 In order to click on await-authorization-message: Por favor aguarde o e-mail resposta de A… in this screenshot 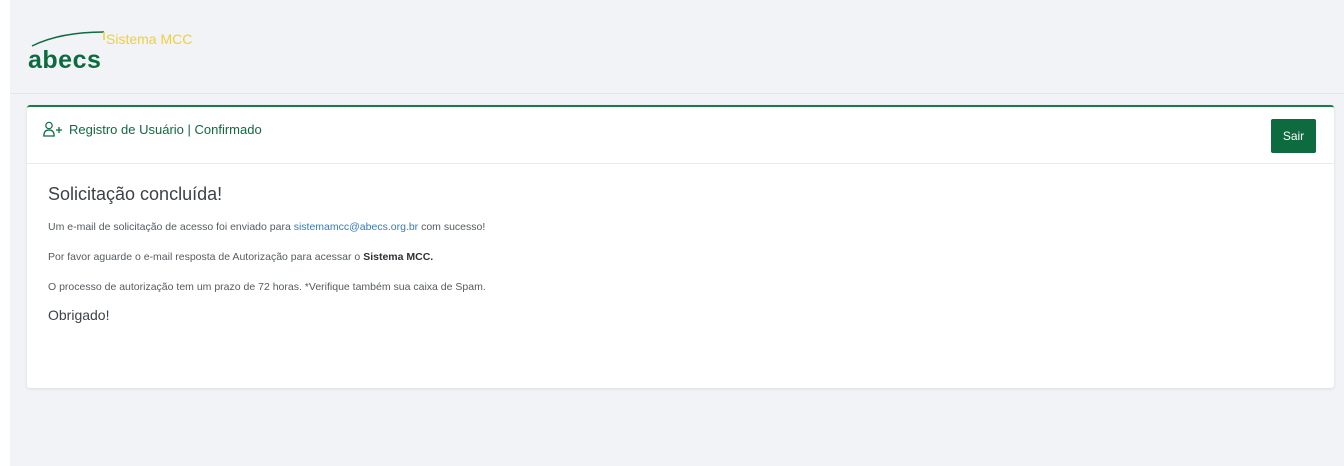, I will do `click(678, 257)`.